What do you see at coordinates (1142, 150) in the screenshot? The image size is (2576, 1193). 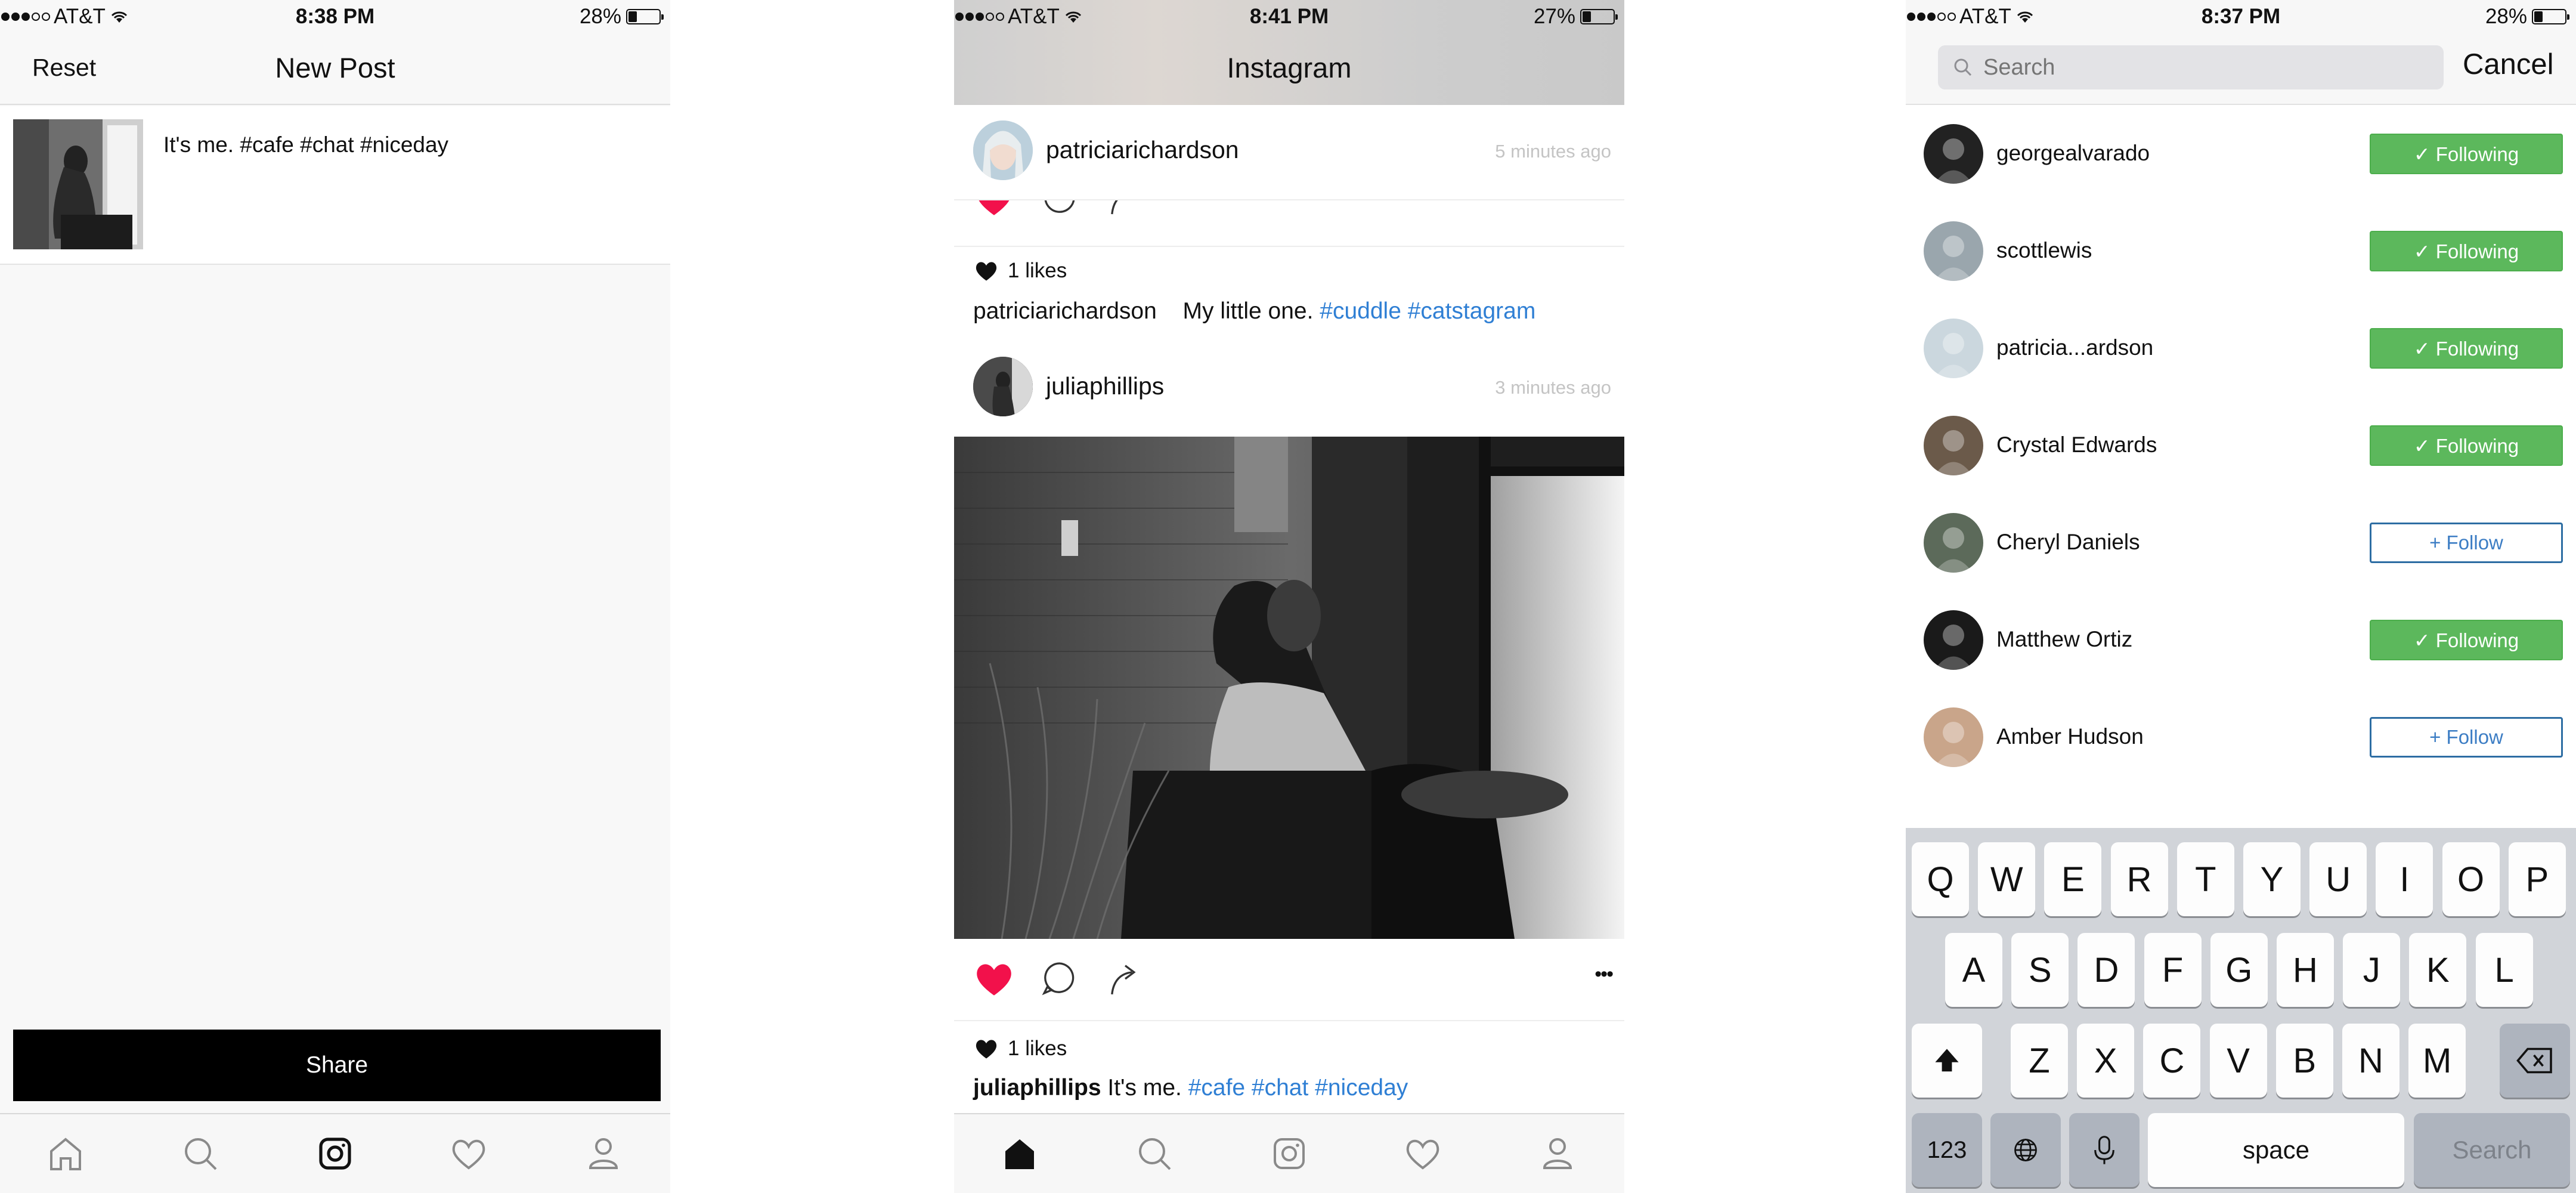 I see `post-username: patriciarichardson` at bounding box center [1142, 150].